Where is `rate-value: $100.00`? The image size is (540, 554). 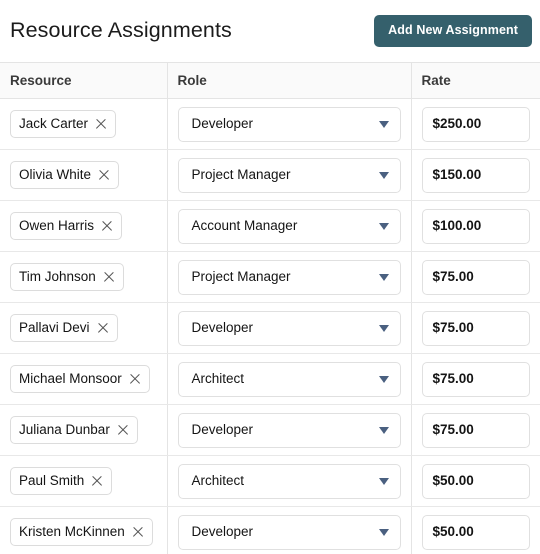
rate-value: $100.00 is located at coordinates (457, 226).